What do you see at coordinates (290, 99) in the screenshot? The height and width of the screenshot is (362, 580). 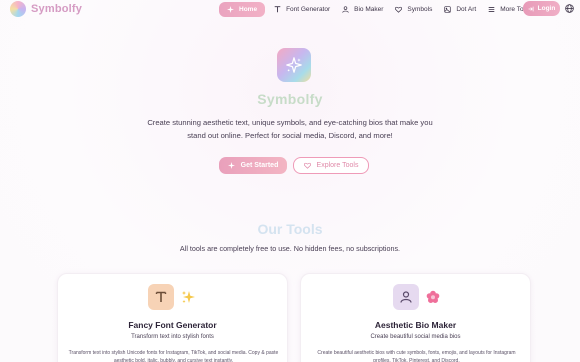 I see `hero-title: Symbolfy` at bounding box center [290, 99].